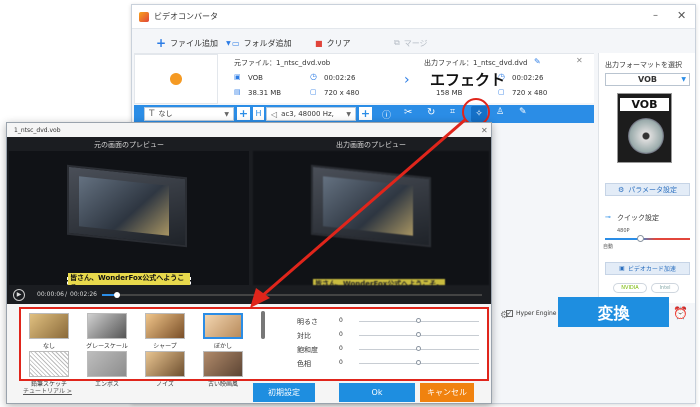 The height and width of the screenshot is (407, 700). What do you see at coordinates (358, 212) in the screenshot?
I see `red-arrow` at bounding box center [358, 212].